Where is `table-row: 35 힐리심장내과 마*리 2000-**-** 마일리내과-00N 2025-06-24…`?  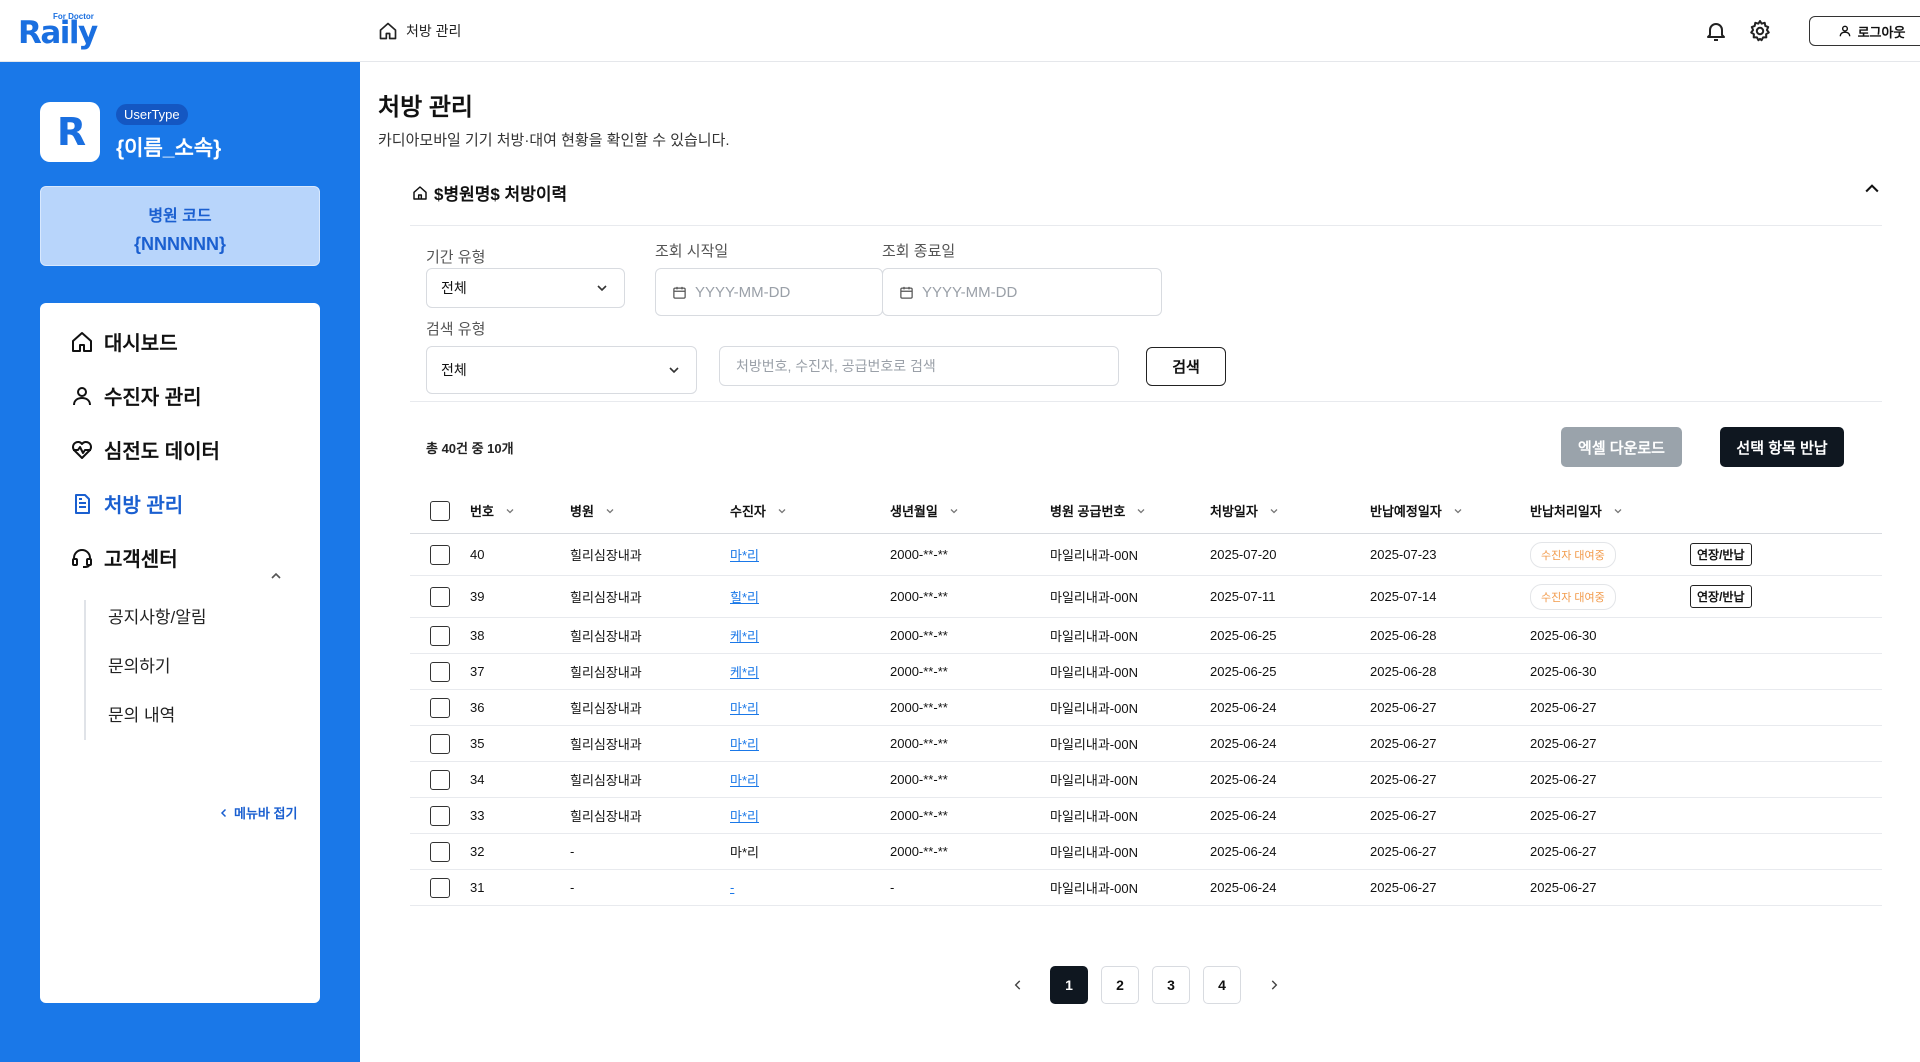 table-row: 35 힐리심장내과 마*리 2000-**-** 마일리내과-00N 2025-06-24… is located at coordinates (1146, 744).